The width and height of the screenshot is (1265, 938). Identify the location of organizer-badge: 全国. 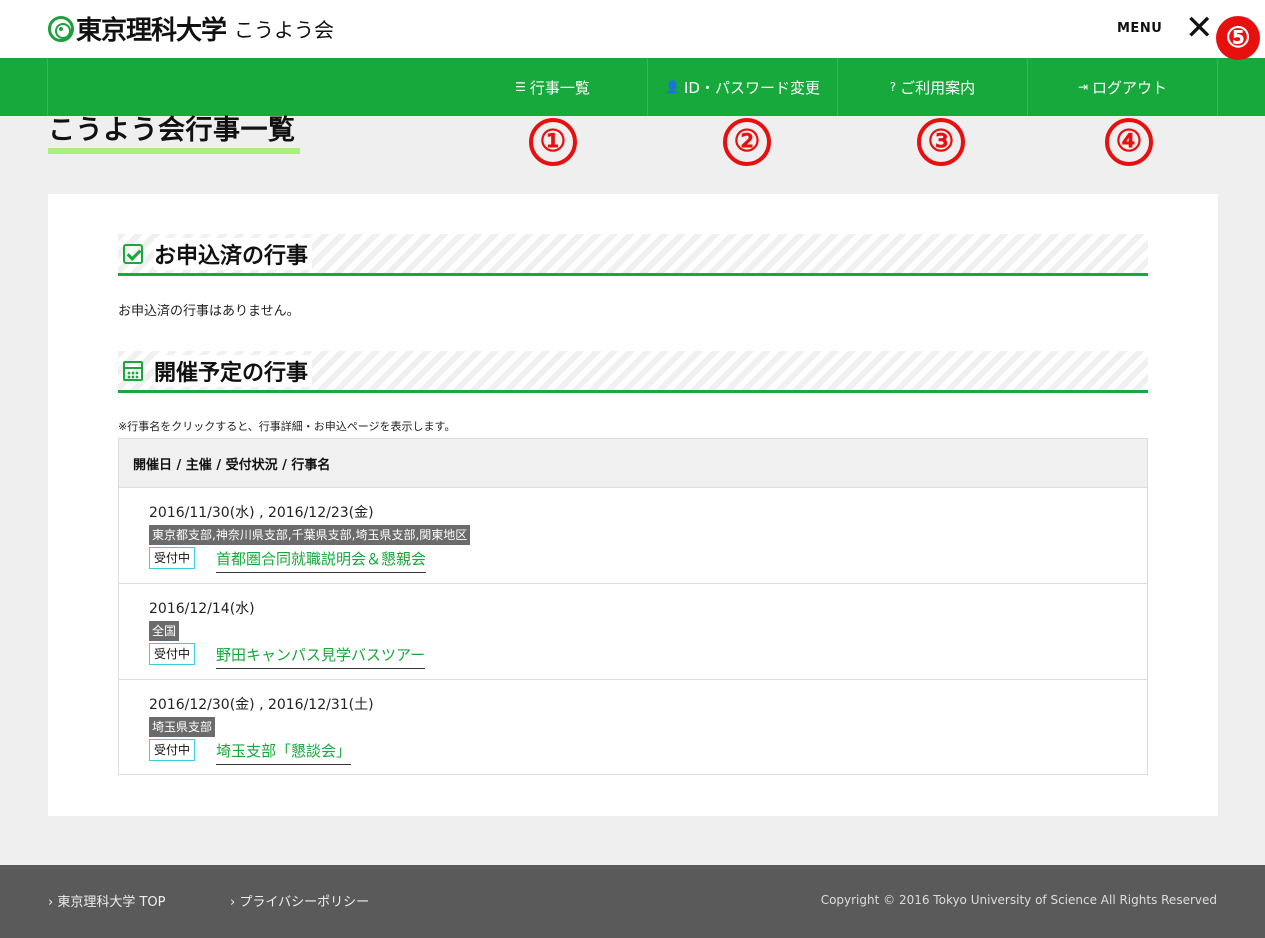
(164, 631).